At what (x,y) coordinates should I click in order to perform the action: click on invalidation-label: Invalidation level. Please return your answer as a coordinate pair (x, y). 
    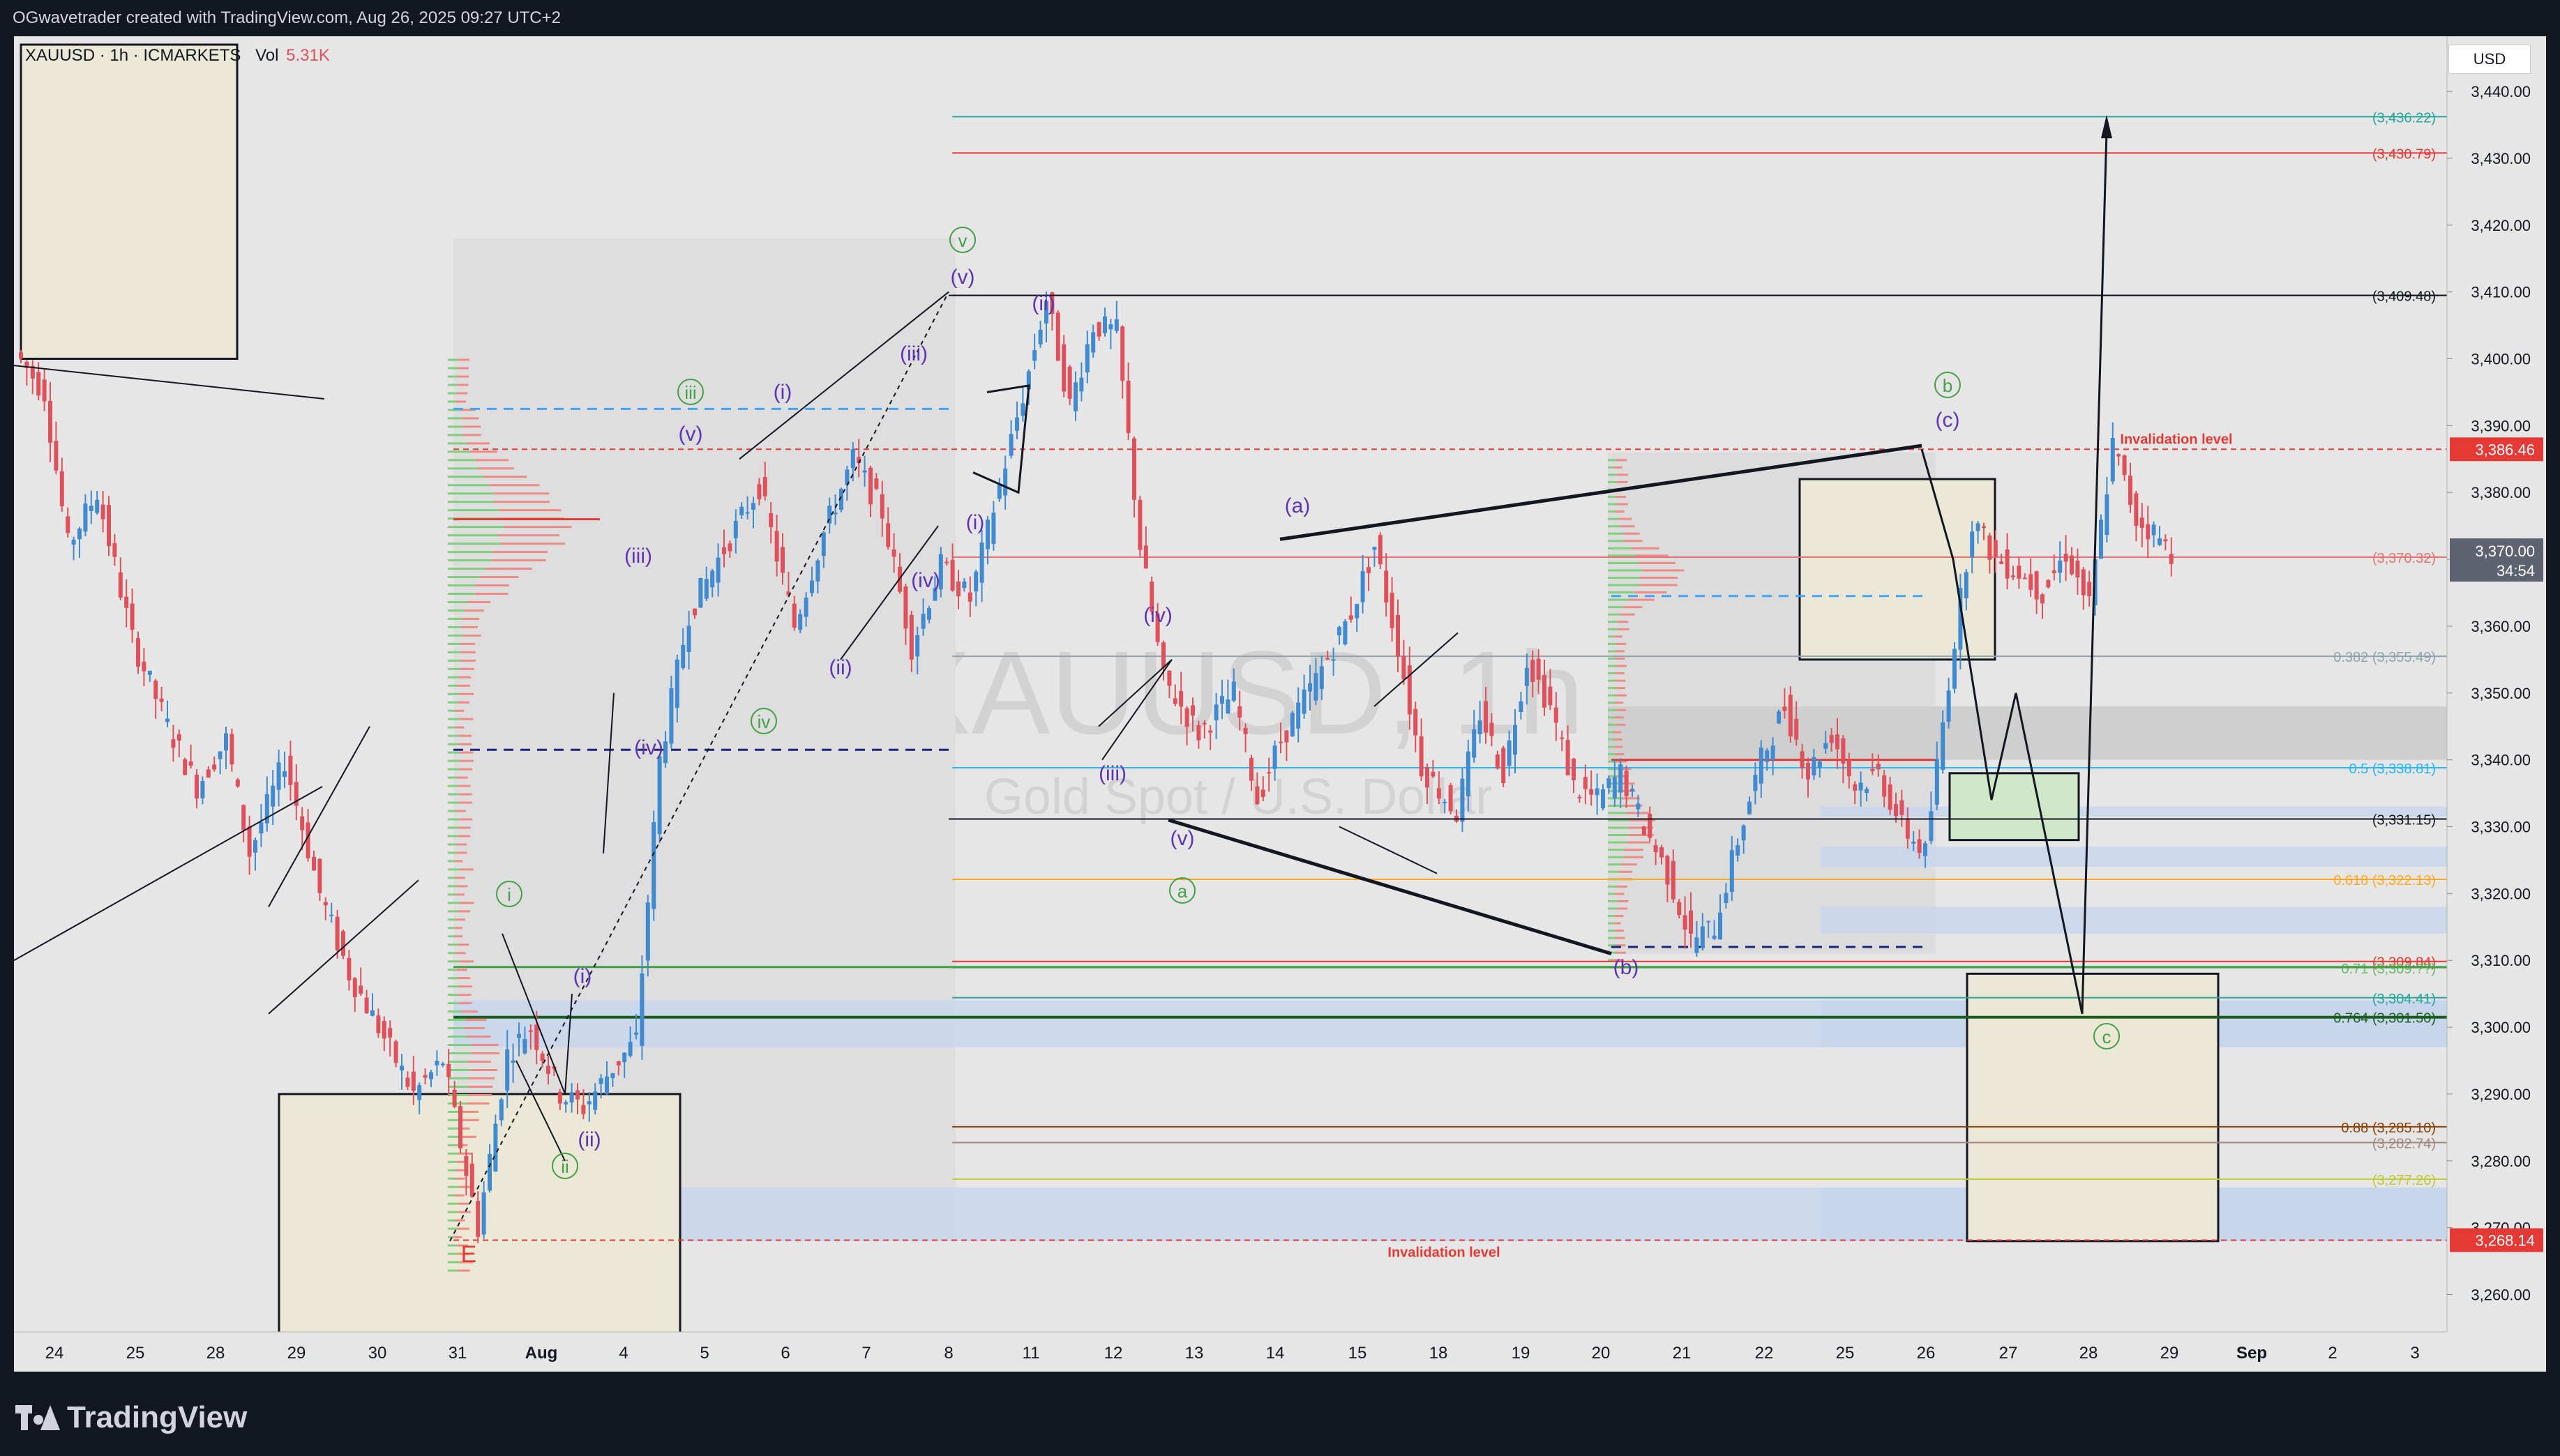
    Looking at the image, I should click on (1443, 1252).